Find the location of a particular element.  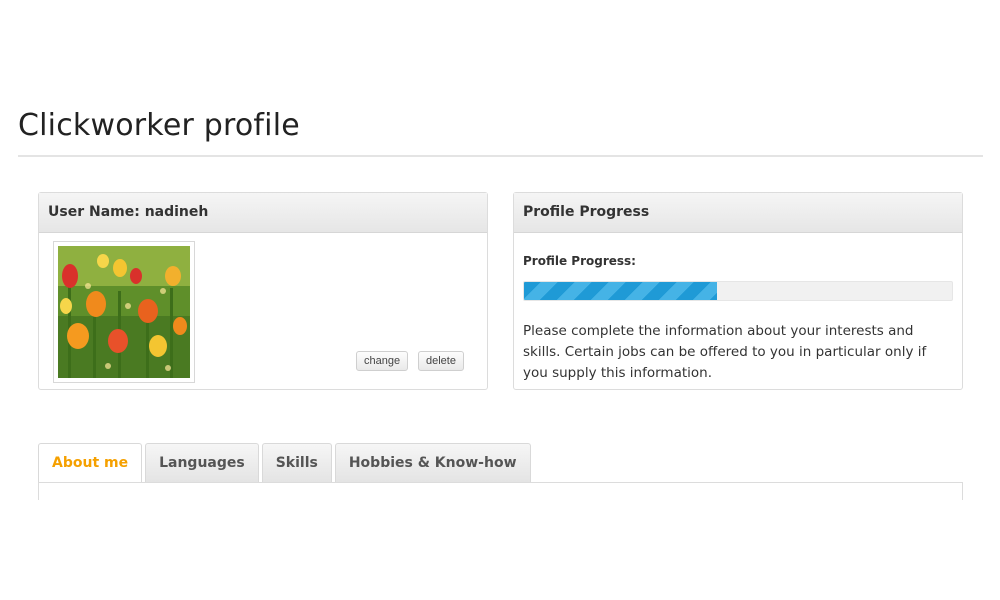

tab-languages: Languages is located at coordinates (202, 462).